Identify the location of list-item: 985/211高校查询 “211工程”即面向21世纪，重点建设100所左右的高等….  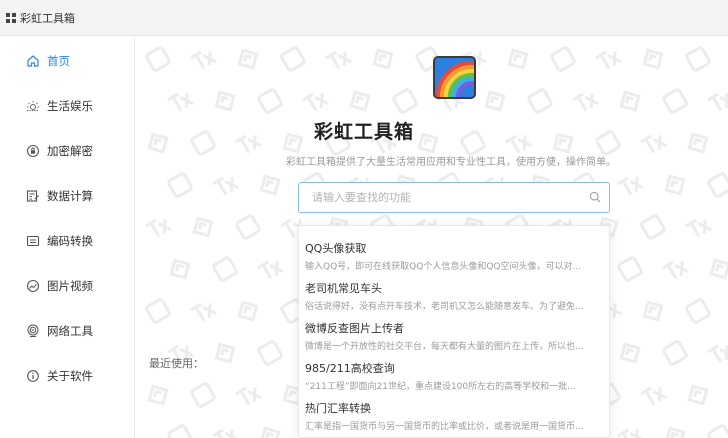
(454, 373).